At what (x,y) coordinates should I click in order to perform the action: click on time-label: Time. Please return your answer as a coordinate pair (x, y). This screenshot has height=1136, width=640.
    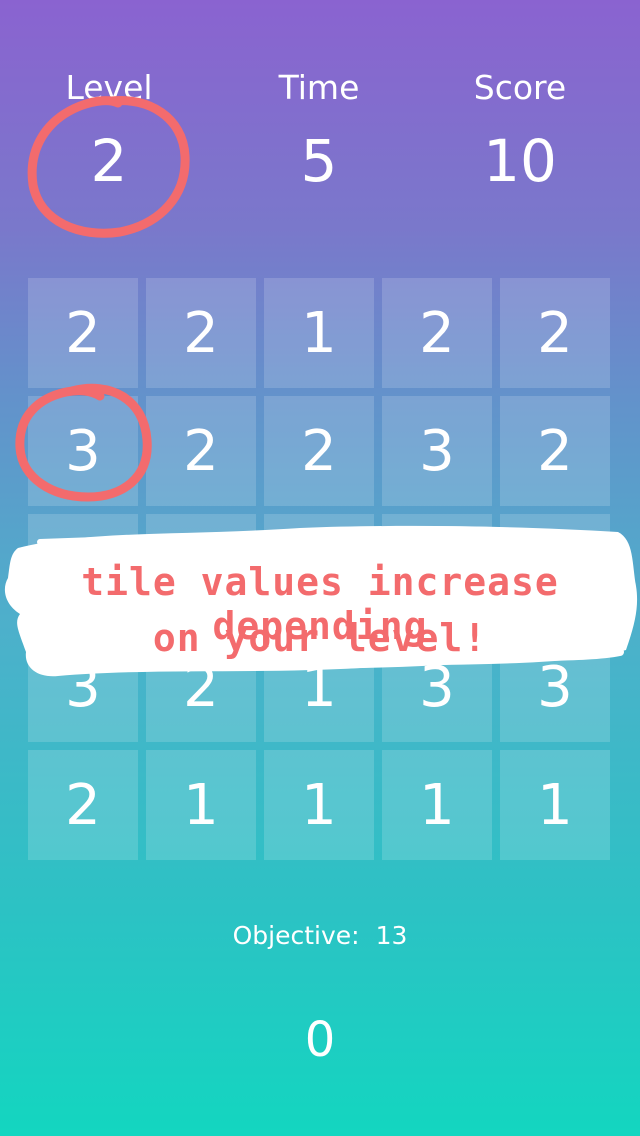
    Looking at the image, I should click on (319, 87).